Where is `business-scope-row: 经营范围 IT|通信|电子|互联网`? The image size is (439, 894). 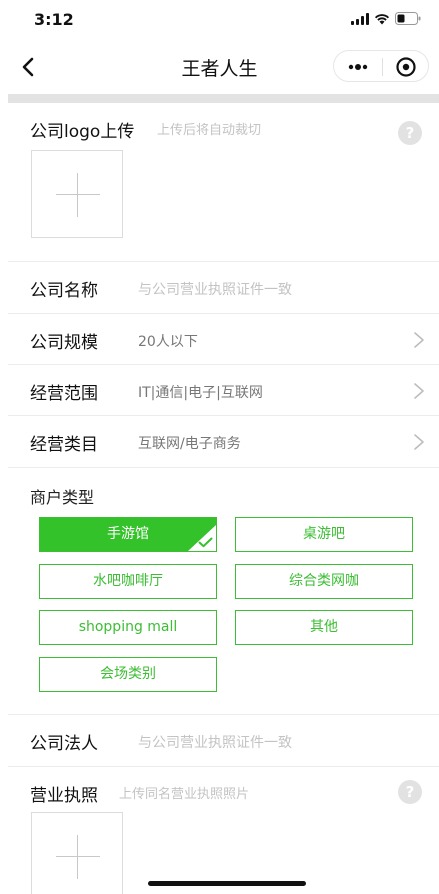 business-scope-row: 经营范围 IT|通信|电子|互联网 is located at coordinates (223, 390).